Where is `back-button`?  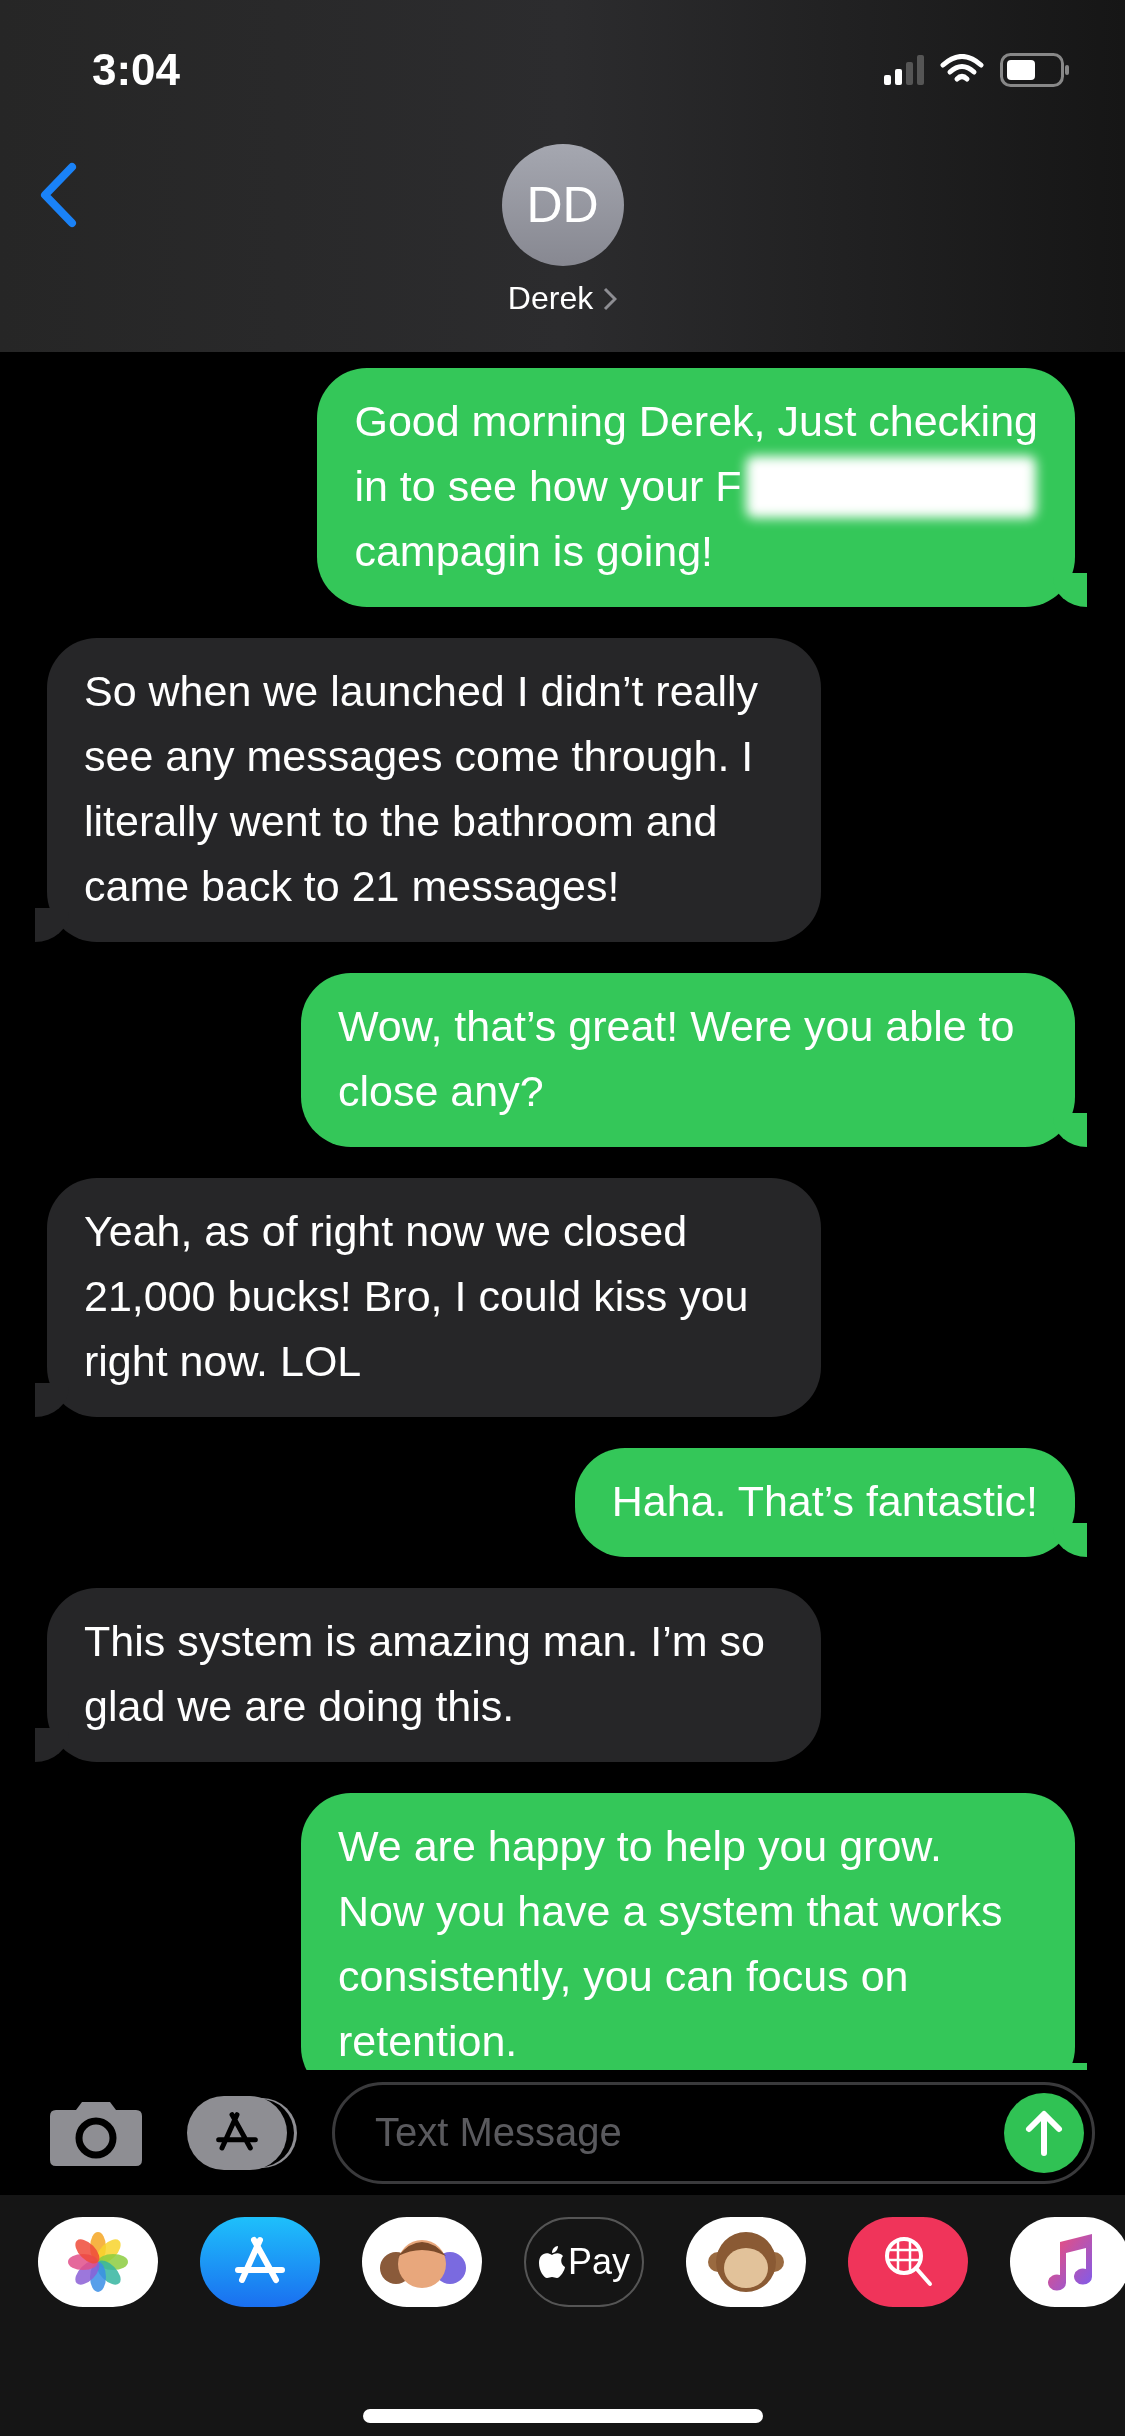
back-button is located at coordinates (58, 195).